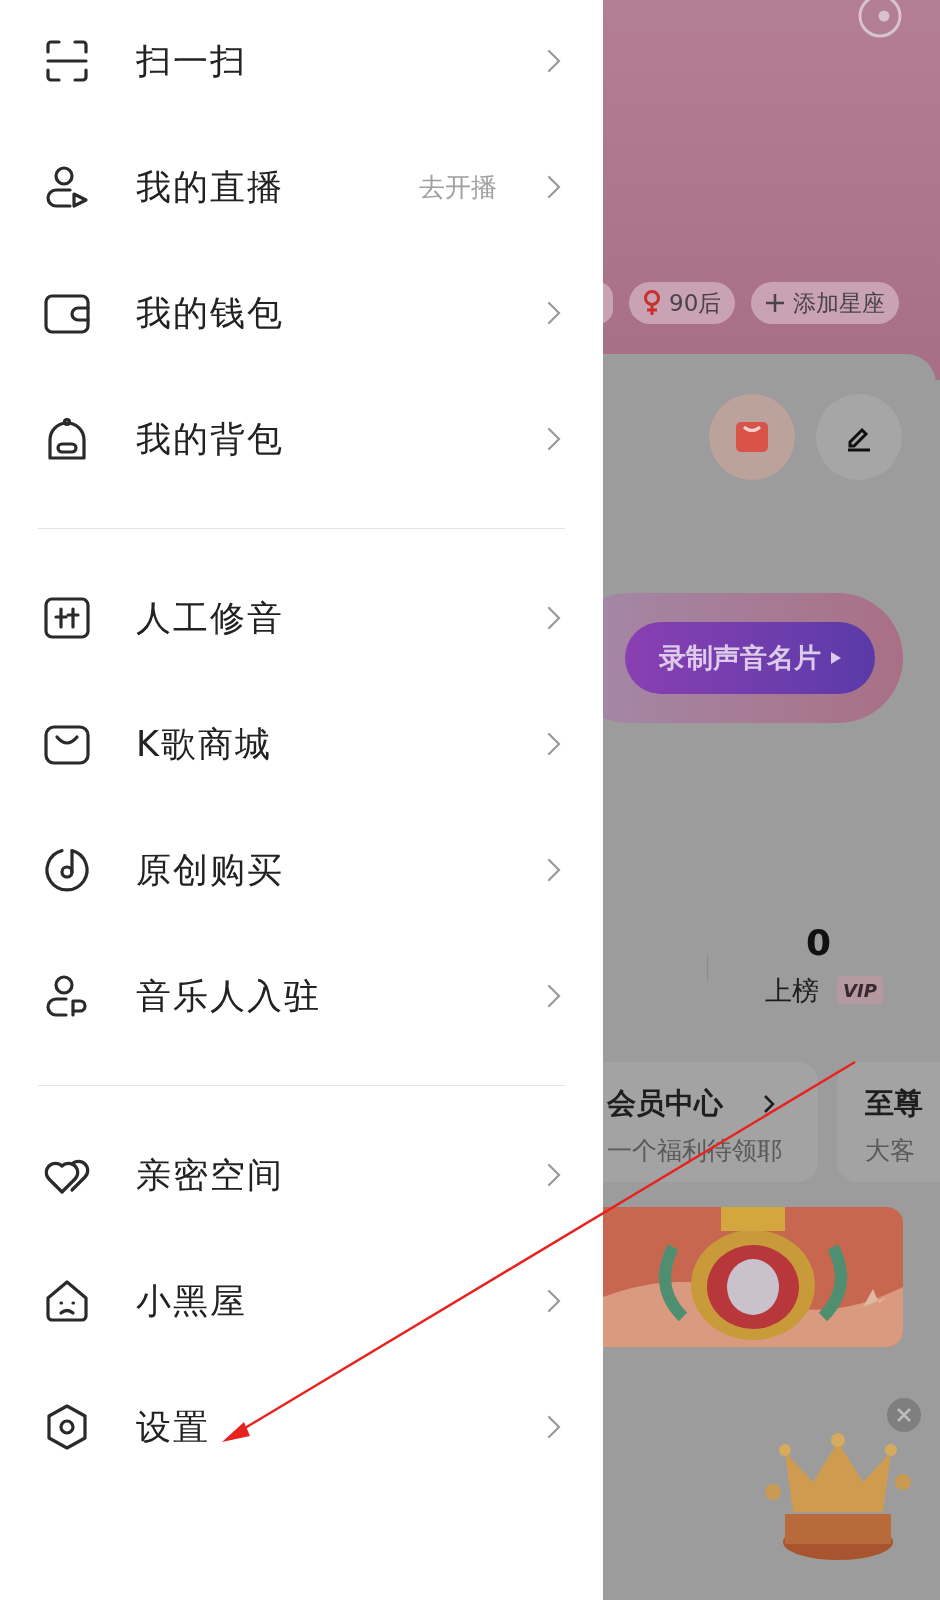 The width and height of the screenshot is (940, 1600). I want to click on menu-item: 音乐人入驻, so click(341, 996).